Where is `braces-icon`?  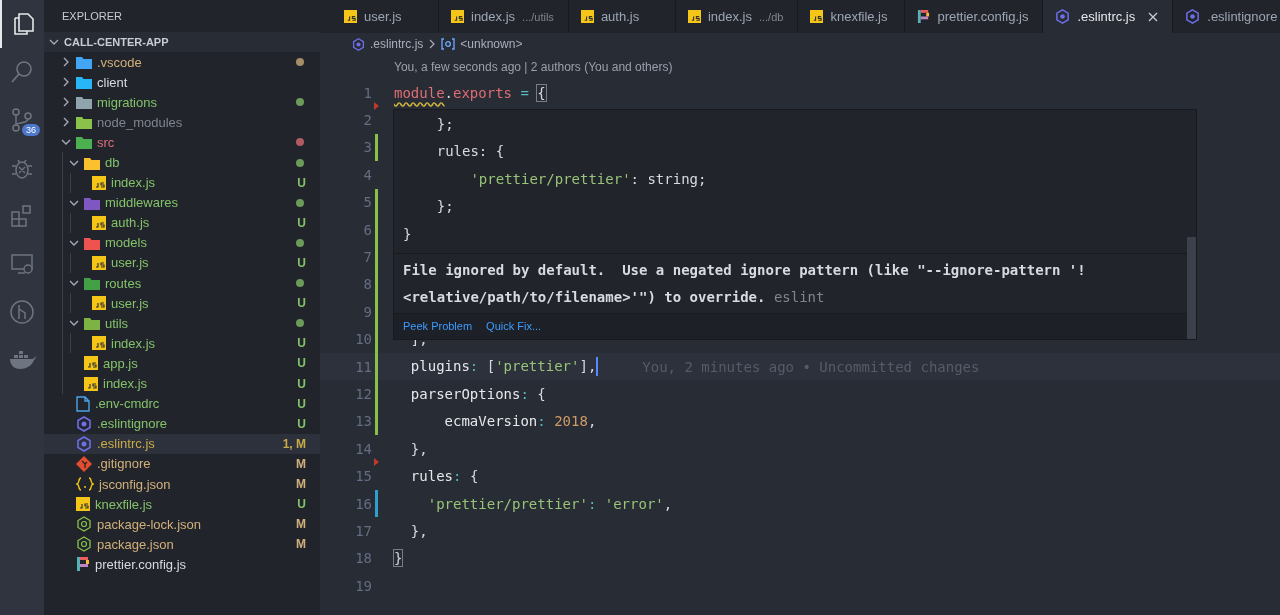 braces-icon is located at coordinates (85, 484).